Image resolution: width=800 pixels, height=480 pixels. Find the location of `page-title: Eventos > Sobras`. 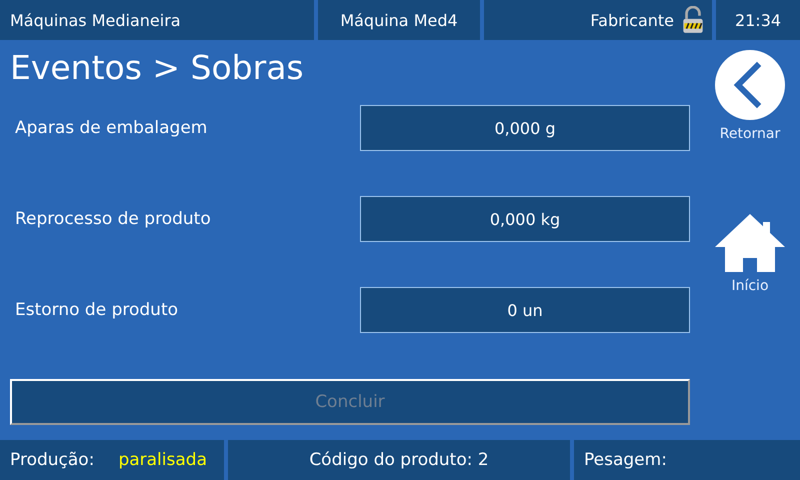

page-title: Eventos > Sobras is located at coordinates (157, 68).